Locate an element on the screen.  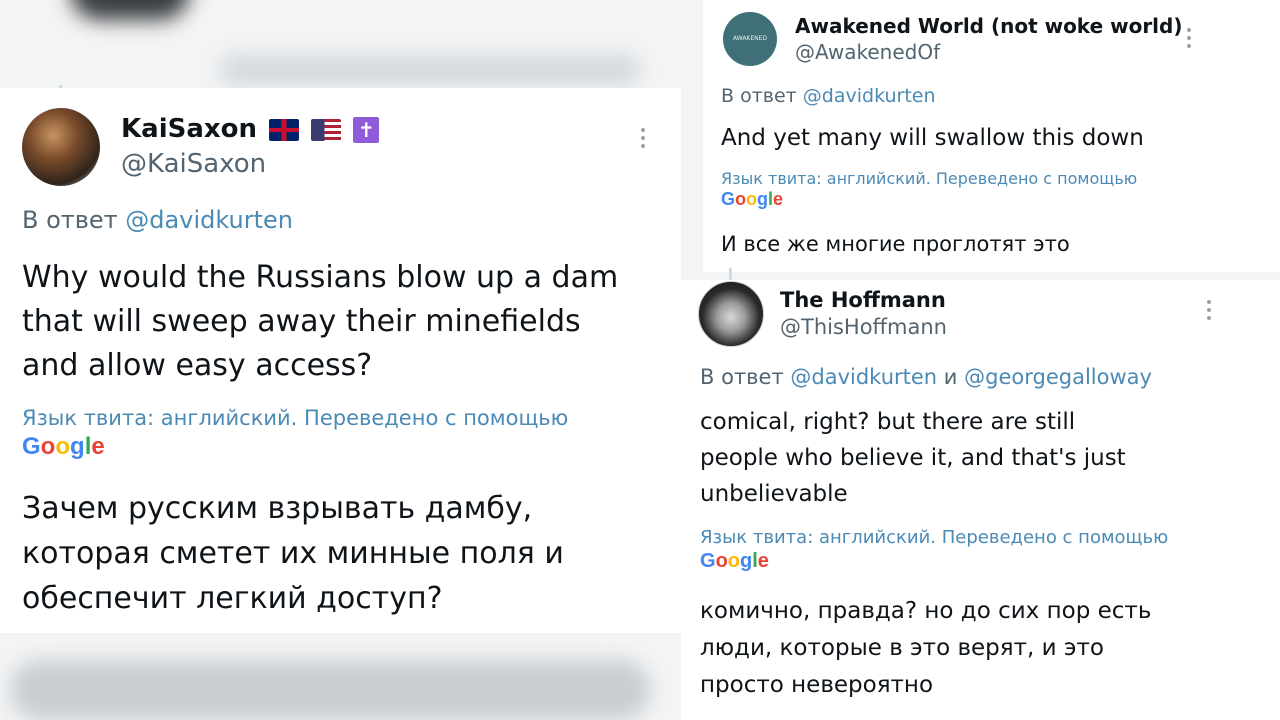
avatar-text: AWAKENED WORLD is located at coordinates (750, 38).